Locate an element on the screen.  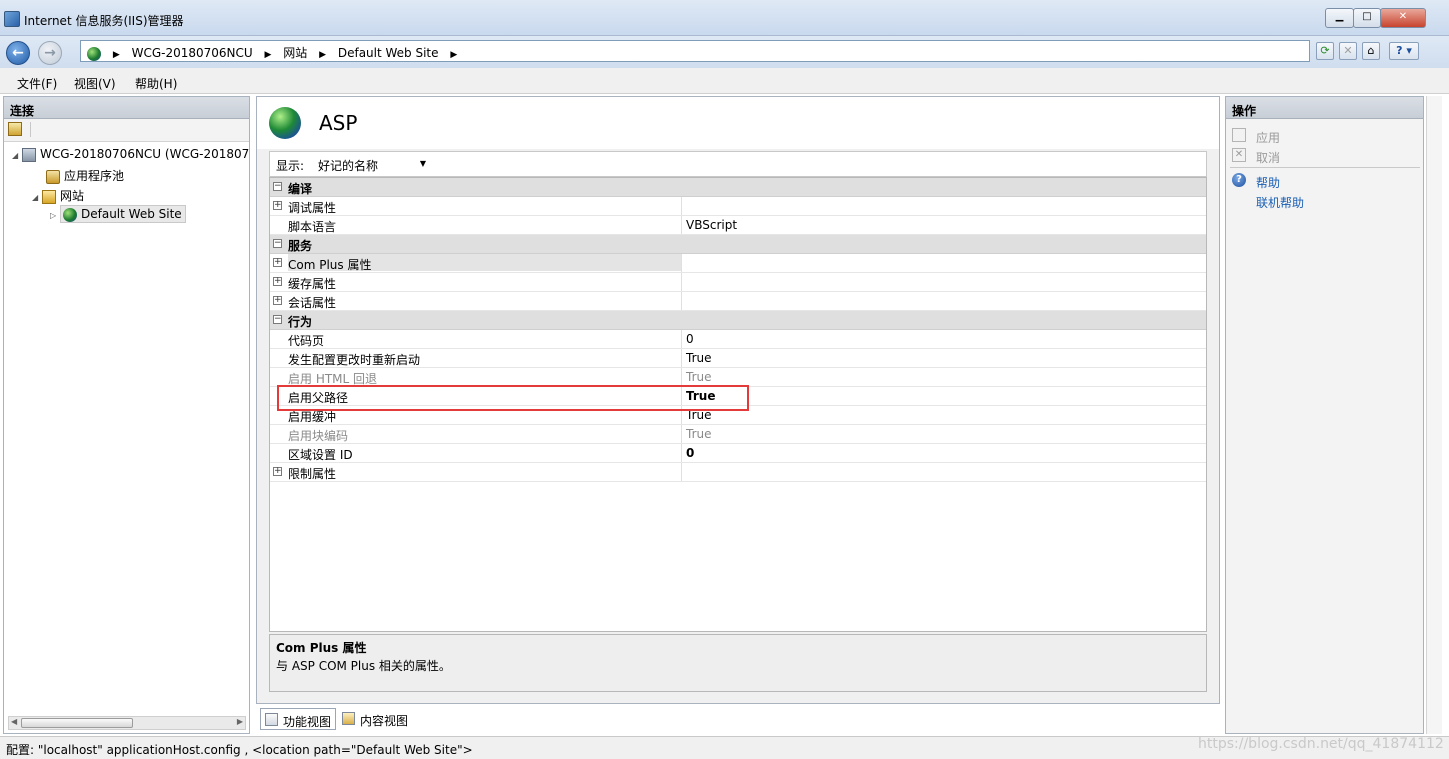
actions-pane: 操作 应用 ✕ 取消 ? 帮助 联机帮助 is located at coordinates (1324, 415).